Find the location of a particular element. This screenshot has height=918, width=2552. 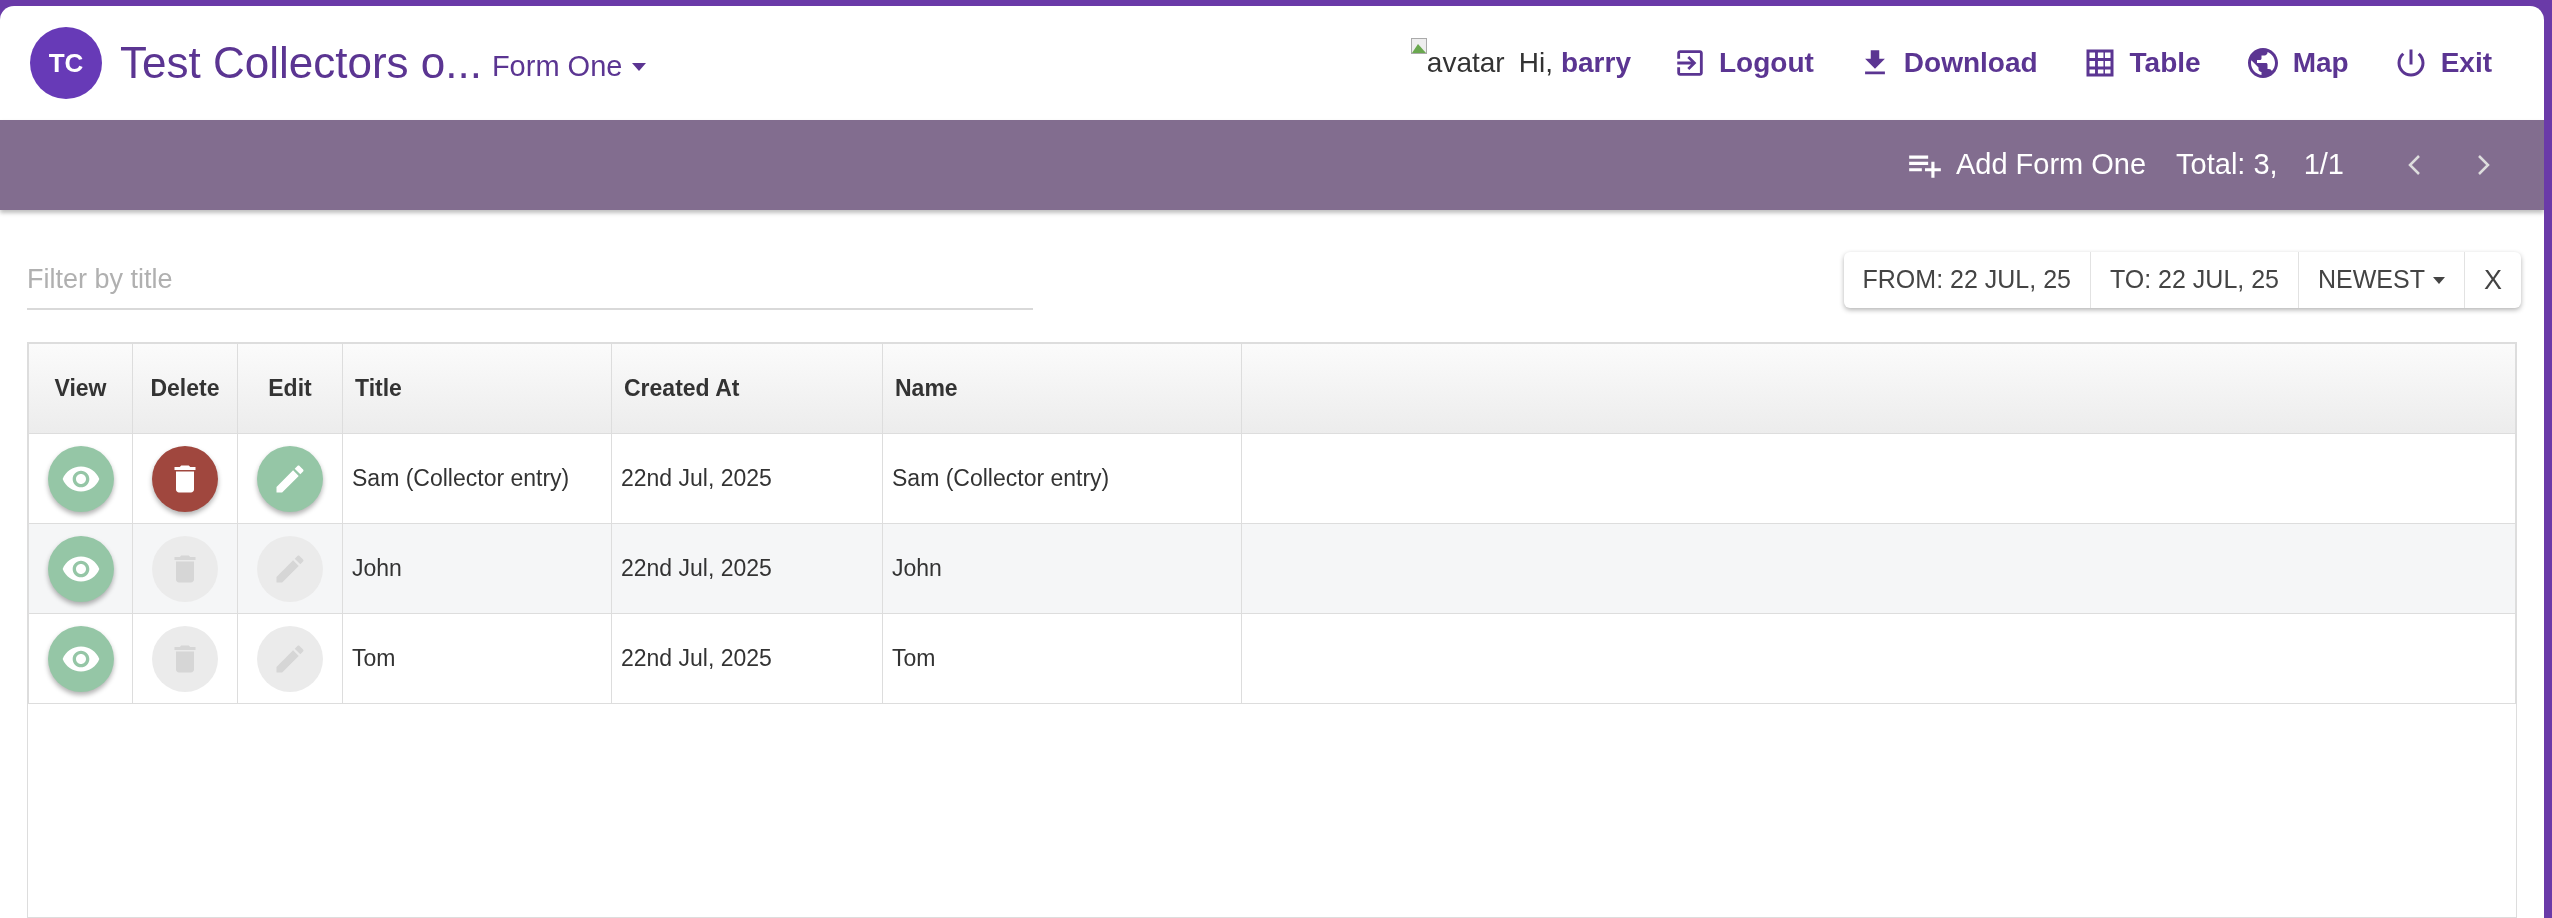

logout-button: Logout is located at coordinates (1743, 63).